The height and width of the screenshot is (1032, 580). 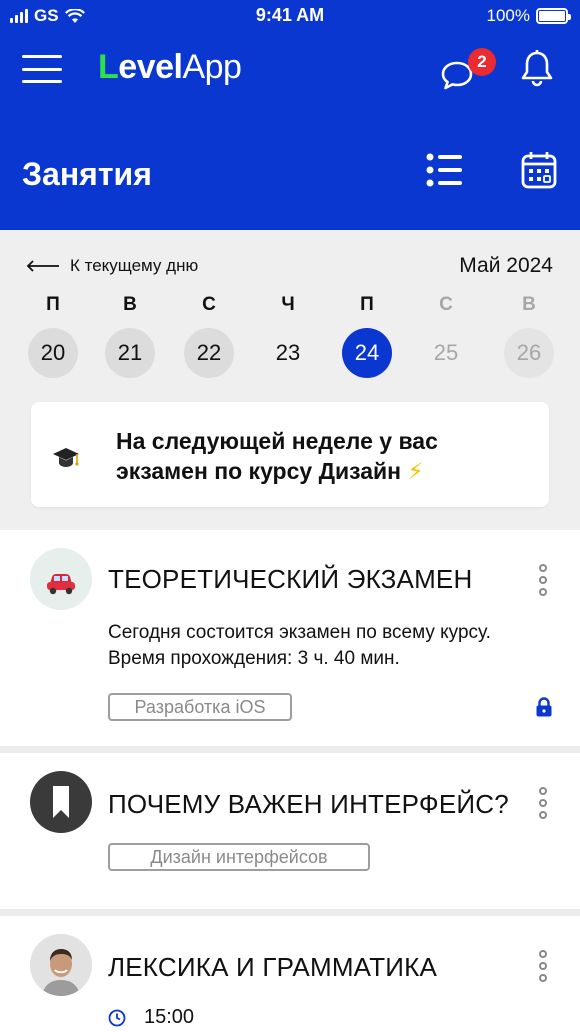 I want to click on graduation-cap-icon, so click(x=66, y=457).